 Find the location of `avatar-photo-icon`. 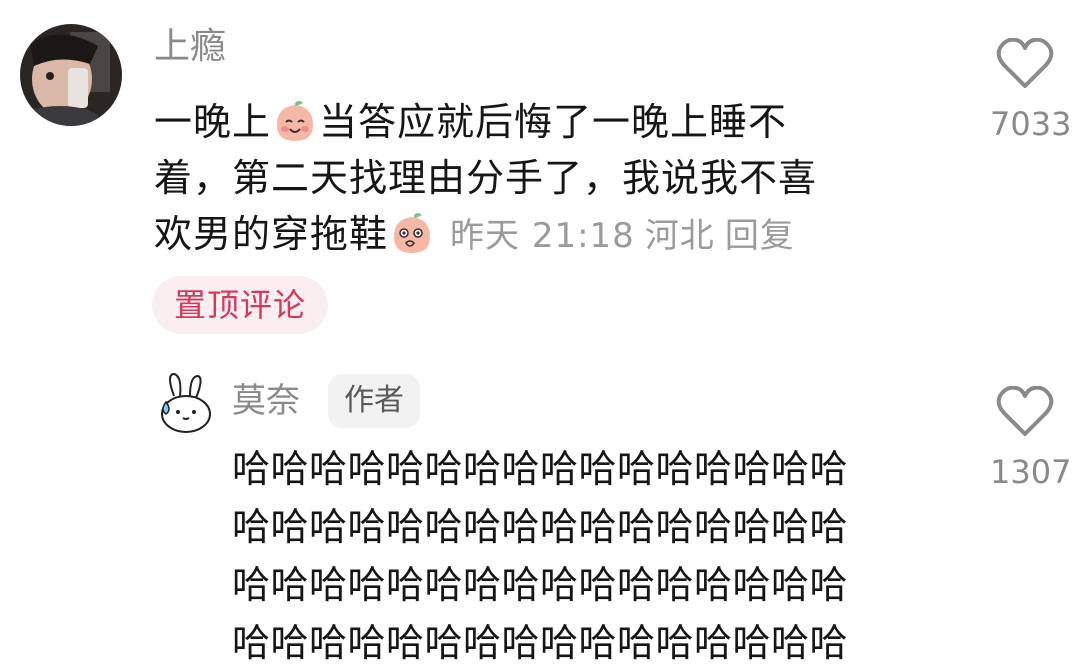

avatar-photo-icon is located at coordinates (71, 75).